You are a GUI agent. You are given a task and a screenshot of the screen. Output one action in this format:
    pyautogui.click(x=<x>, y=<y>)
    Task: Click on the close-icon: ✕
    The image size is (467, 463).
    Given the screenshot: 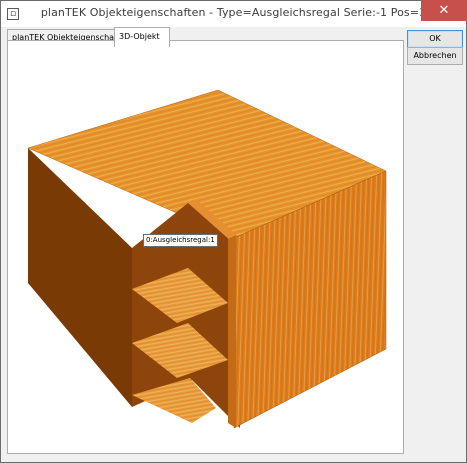 What is the action you would take?
    pyautogui.click(x=444, y=10)
    